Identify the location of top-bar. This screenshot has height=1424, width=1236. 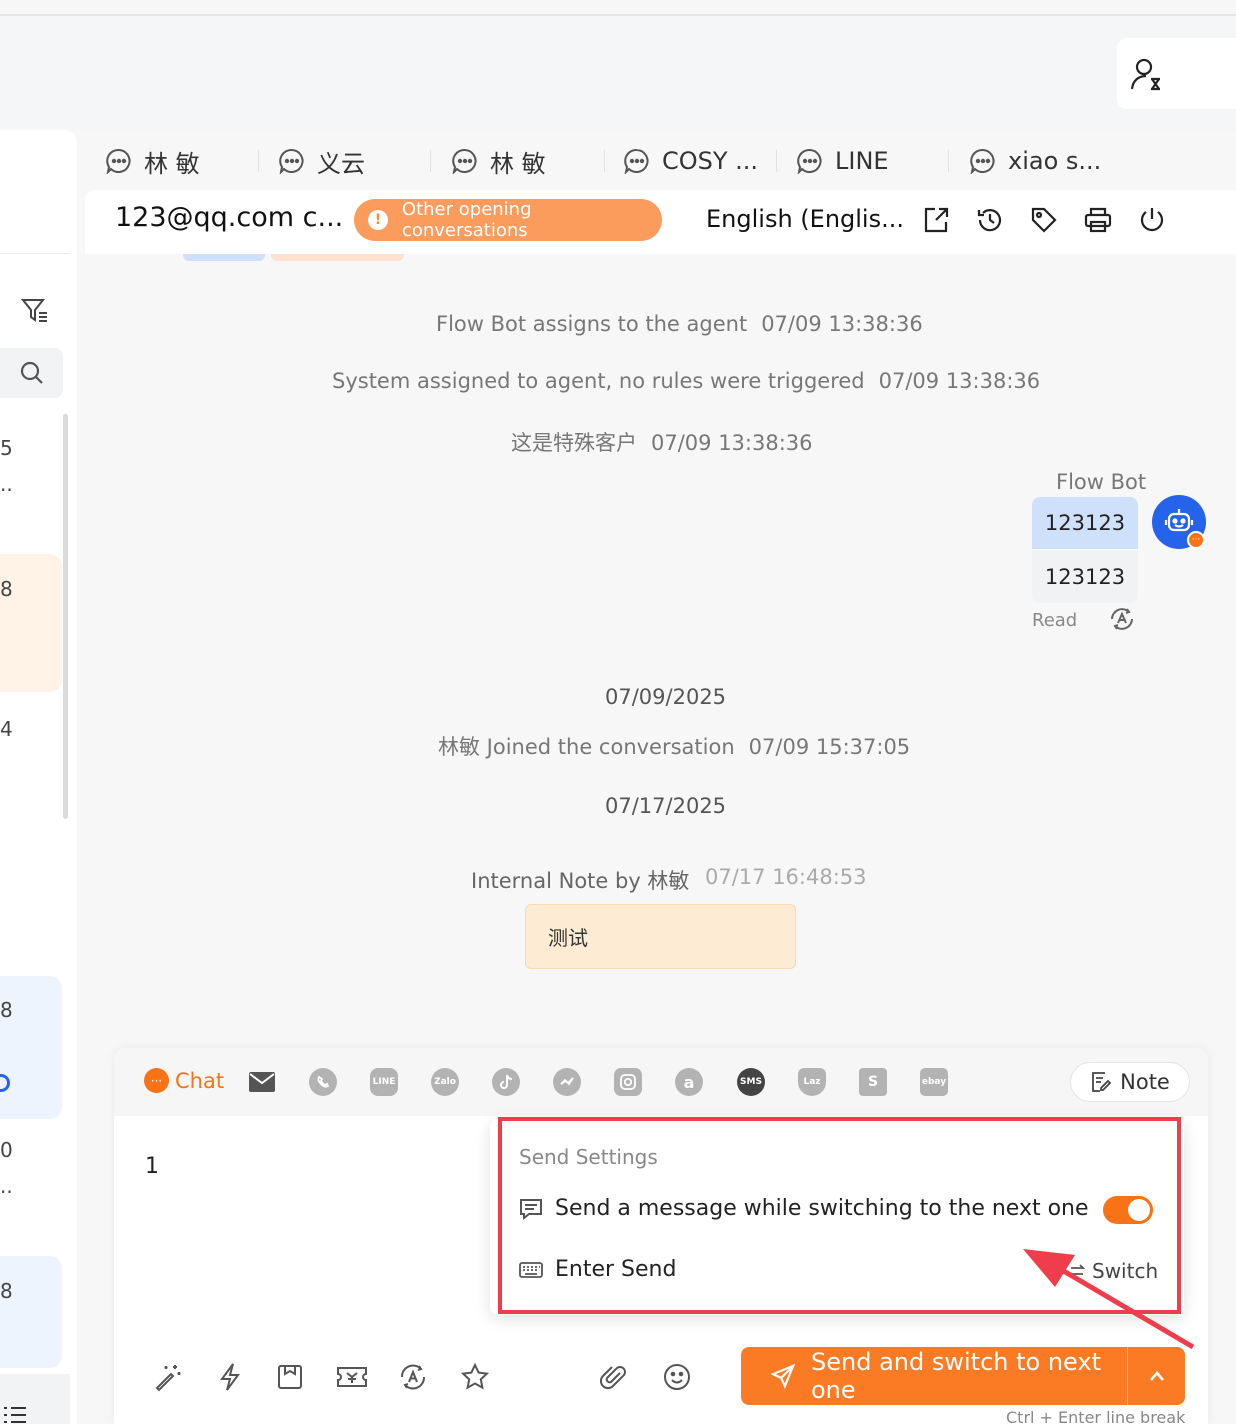
(618, 73).